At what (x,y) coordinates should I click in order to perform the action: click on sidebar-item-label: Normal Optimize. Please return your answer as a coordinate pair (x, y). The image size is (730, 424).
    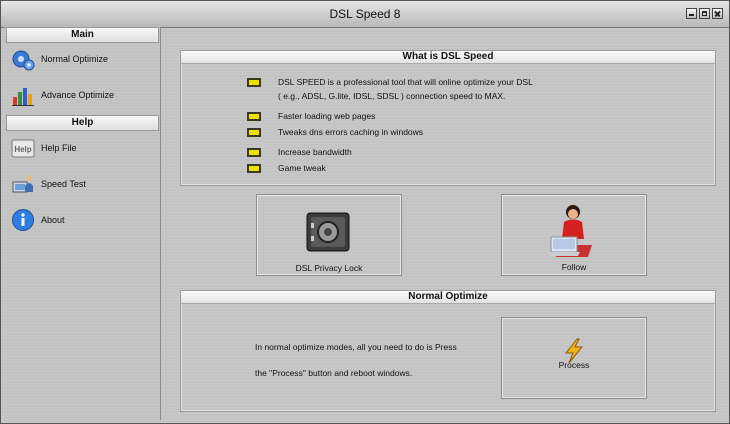
    Looking at the image, I should click on (75, 59).